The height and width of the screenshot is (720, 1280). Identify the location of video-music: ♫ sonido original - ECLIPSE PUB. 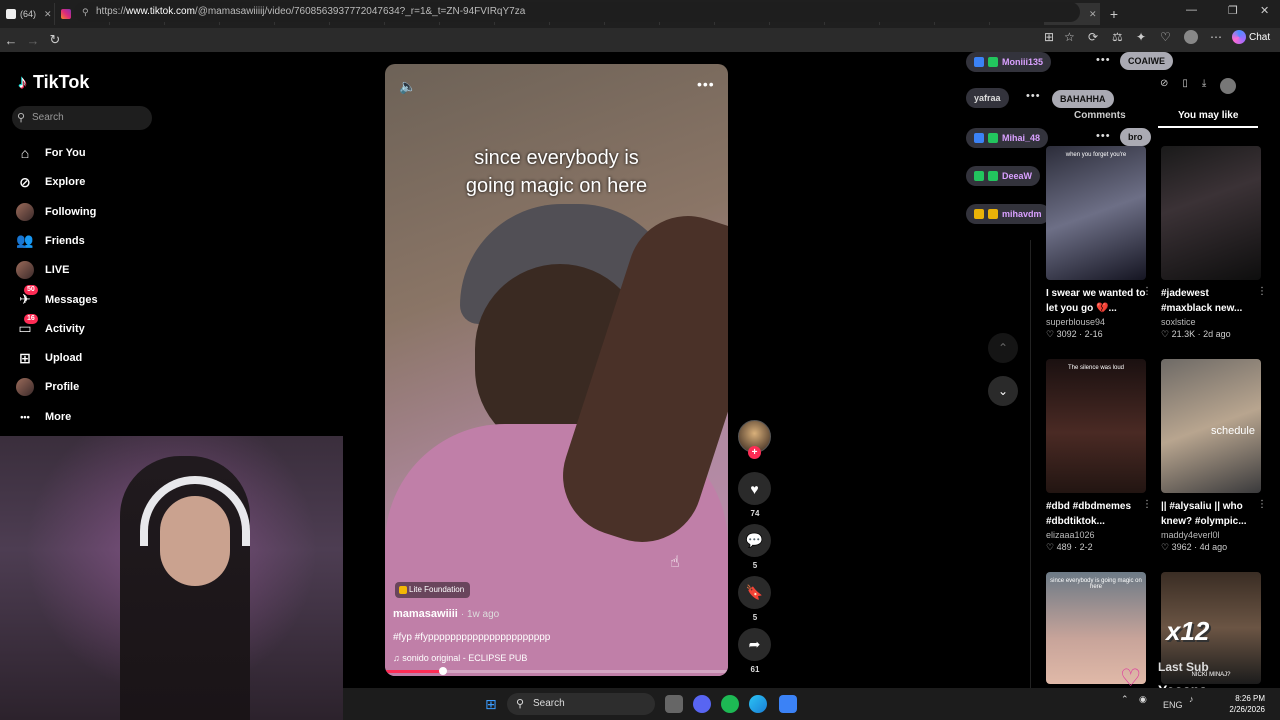
(460, 658).